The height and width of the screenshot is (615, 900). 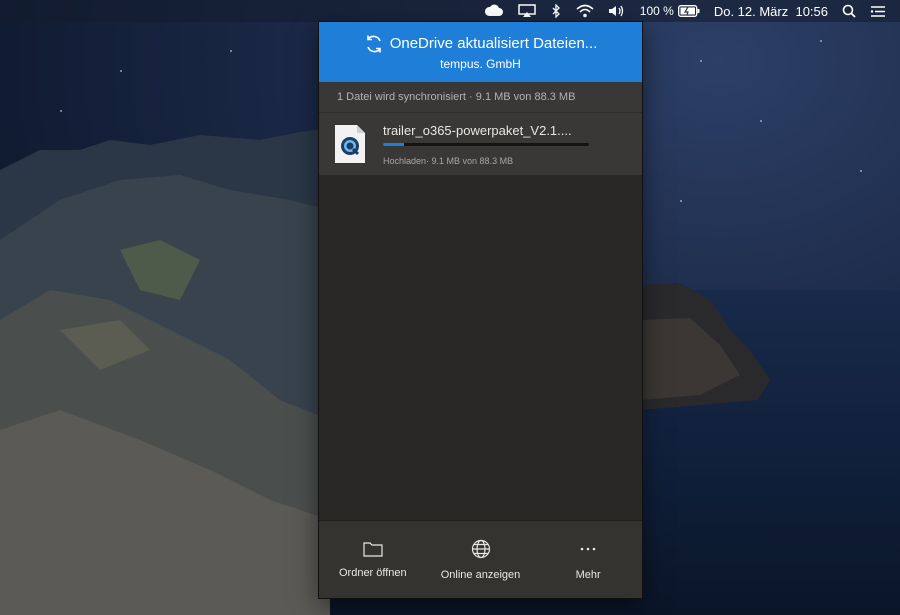 I want to click on upload-progress-bar, so click(x=486, y=144).